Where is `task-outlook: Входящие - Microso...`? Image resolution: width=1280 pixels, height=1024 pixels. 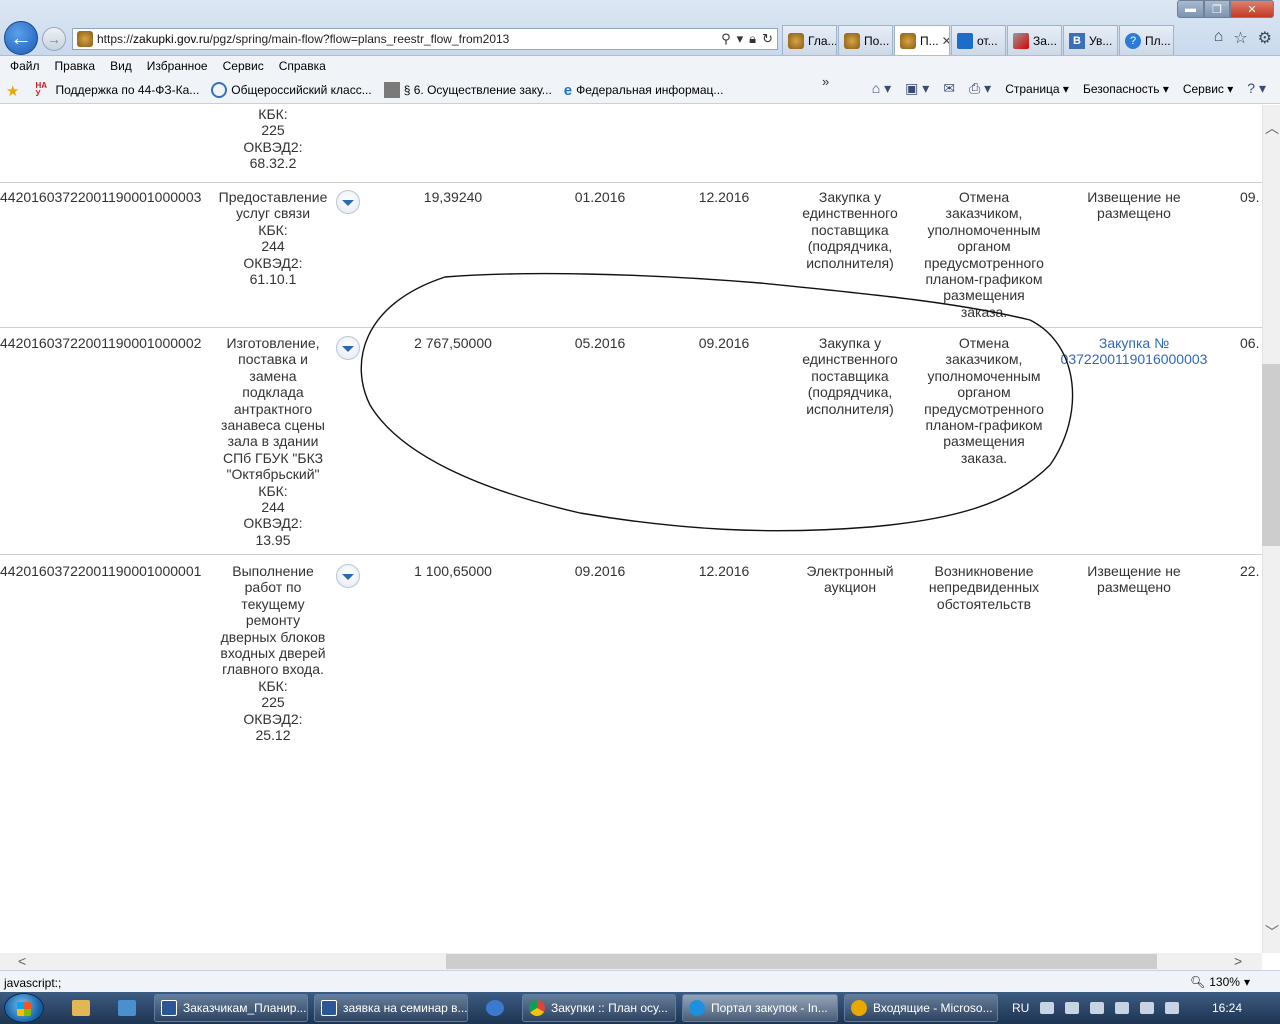 task-outlook: Входящие - Microso... is located at coordinates (921, 1008).